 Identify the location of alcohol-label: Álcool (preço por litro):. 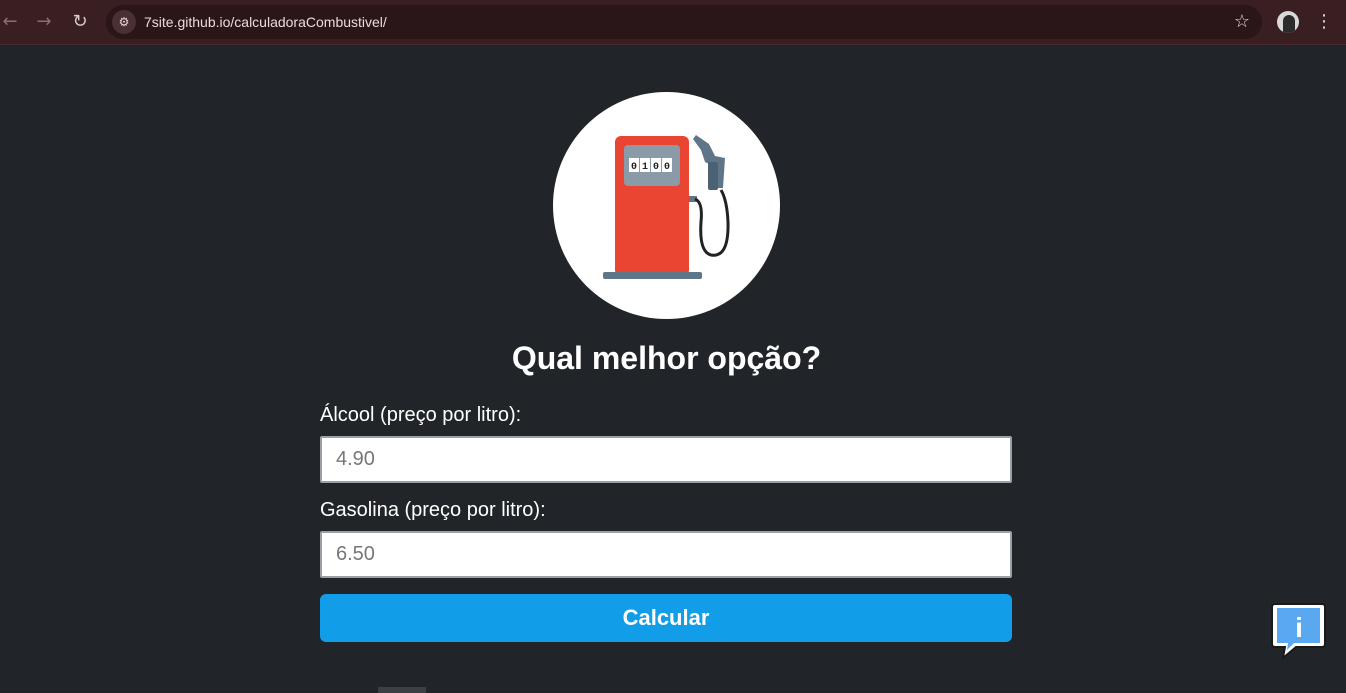
(421, 415).